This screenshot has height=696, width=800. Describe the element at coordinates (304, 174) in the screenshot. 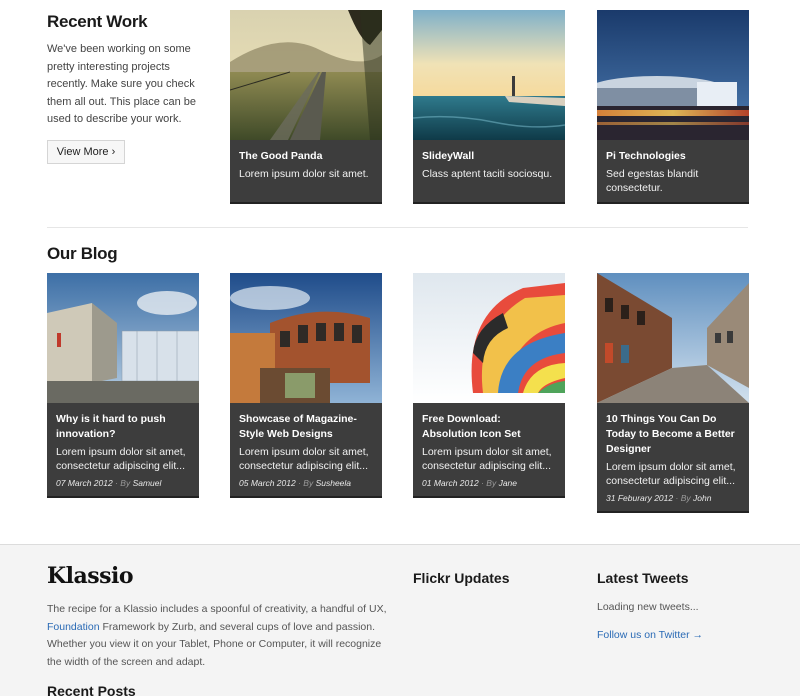

I see `work-card-desc: Lorem ipsum dolor sit amet.` at that location.